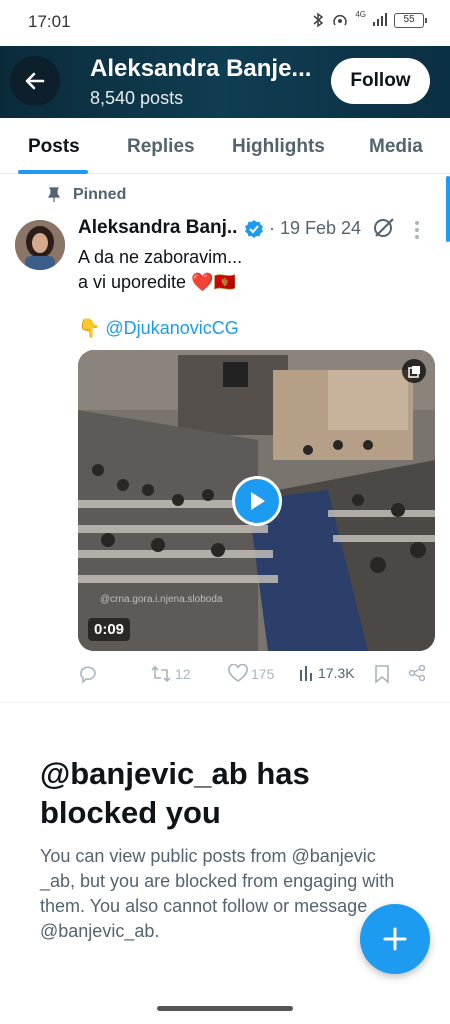  I want to click on back-arrow-icon, so click(35, 81).